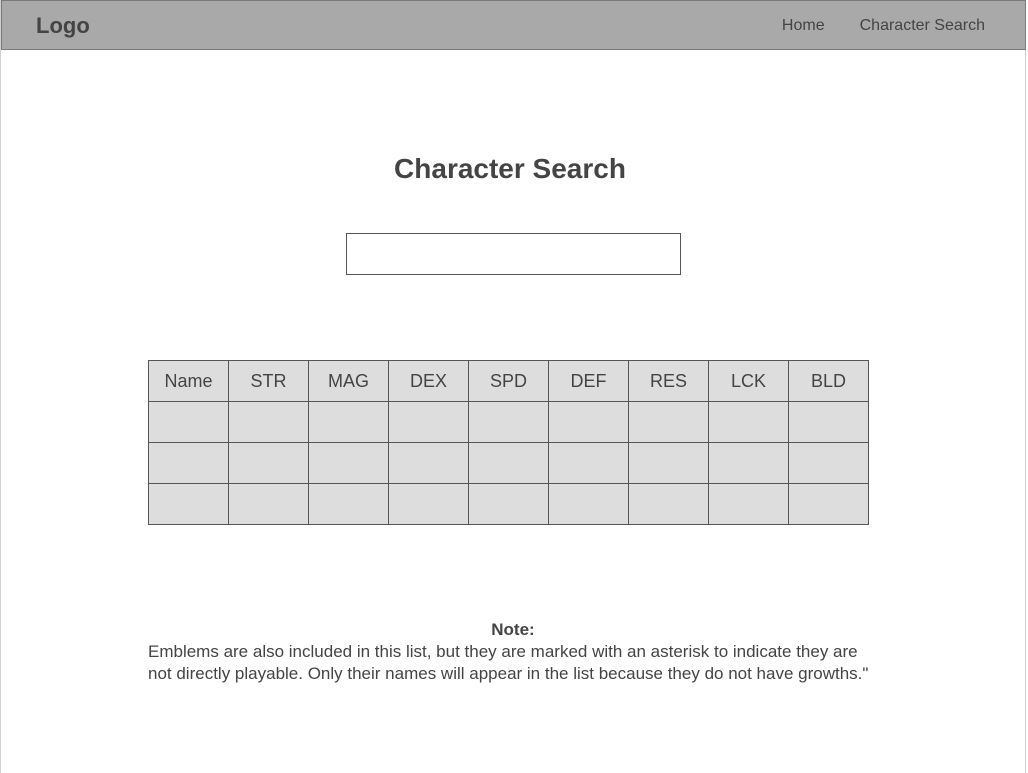 The height and width of the screenshot is (773, 1028). I want to click on table-header-row: Name STR MAG DEX SPD DEF RES LCK BLD, so click(508, 381).